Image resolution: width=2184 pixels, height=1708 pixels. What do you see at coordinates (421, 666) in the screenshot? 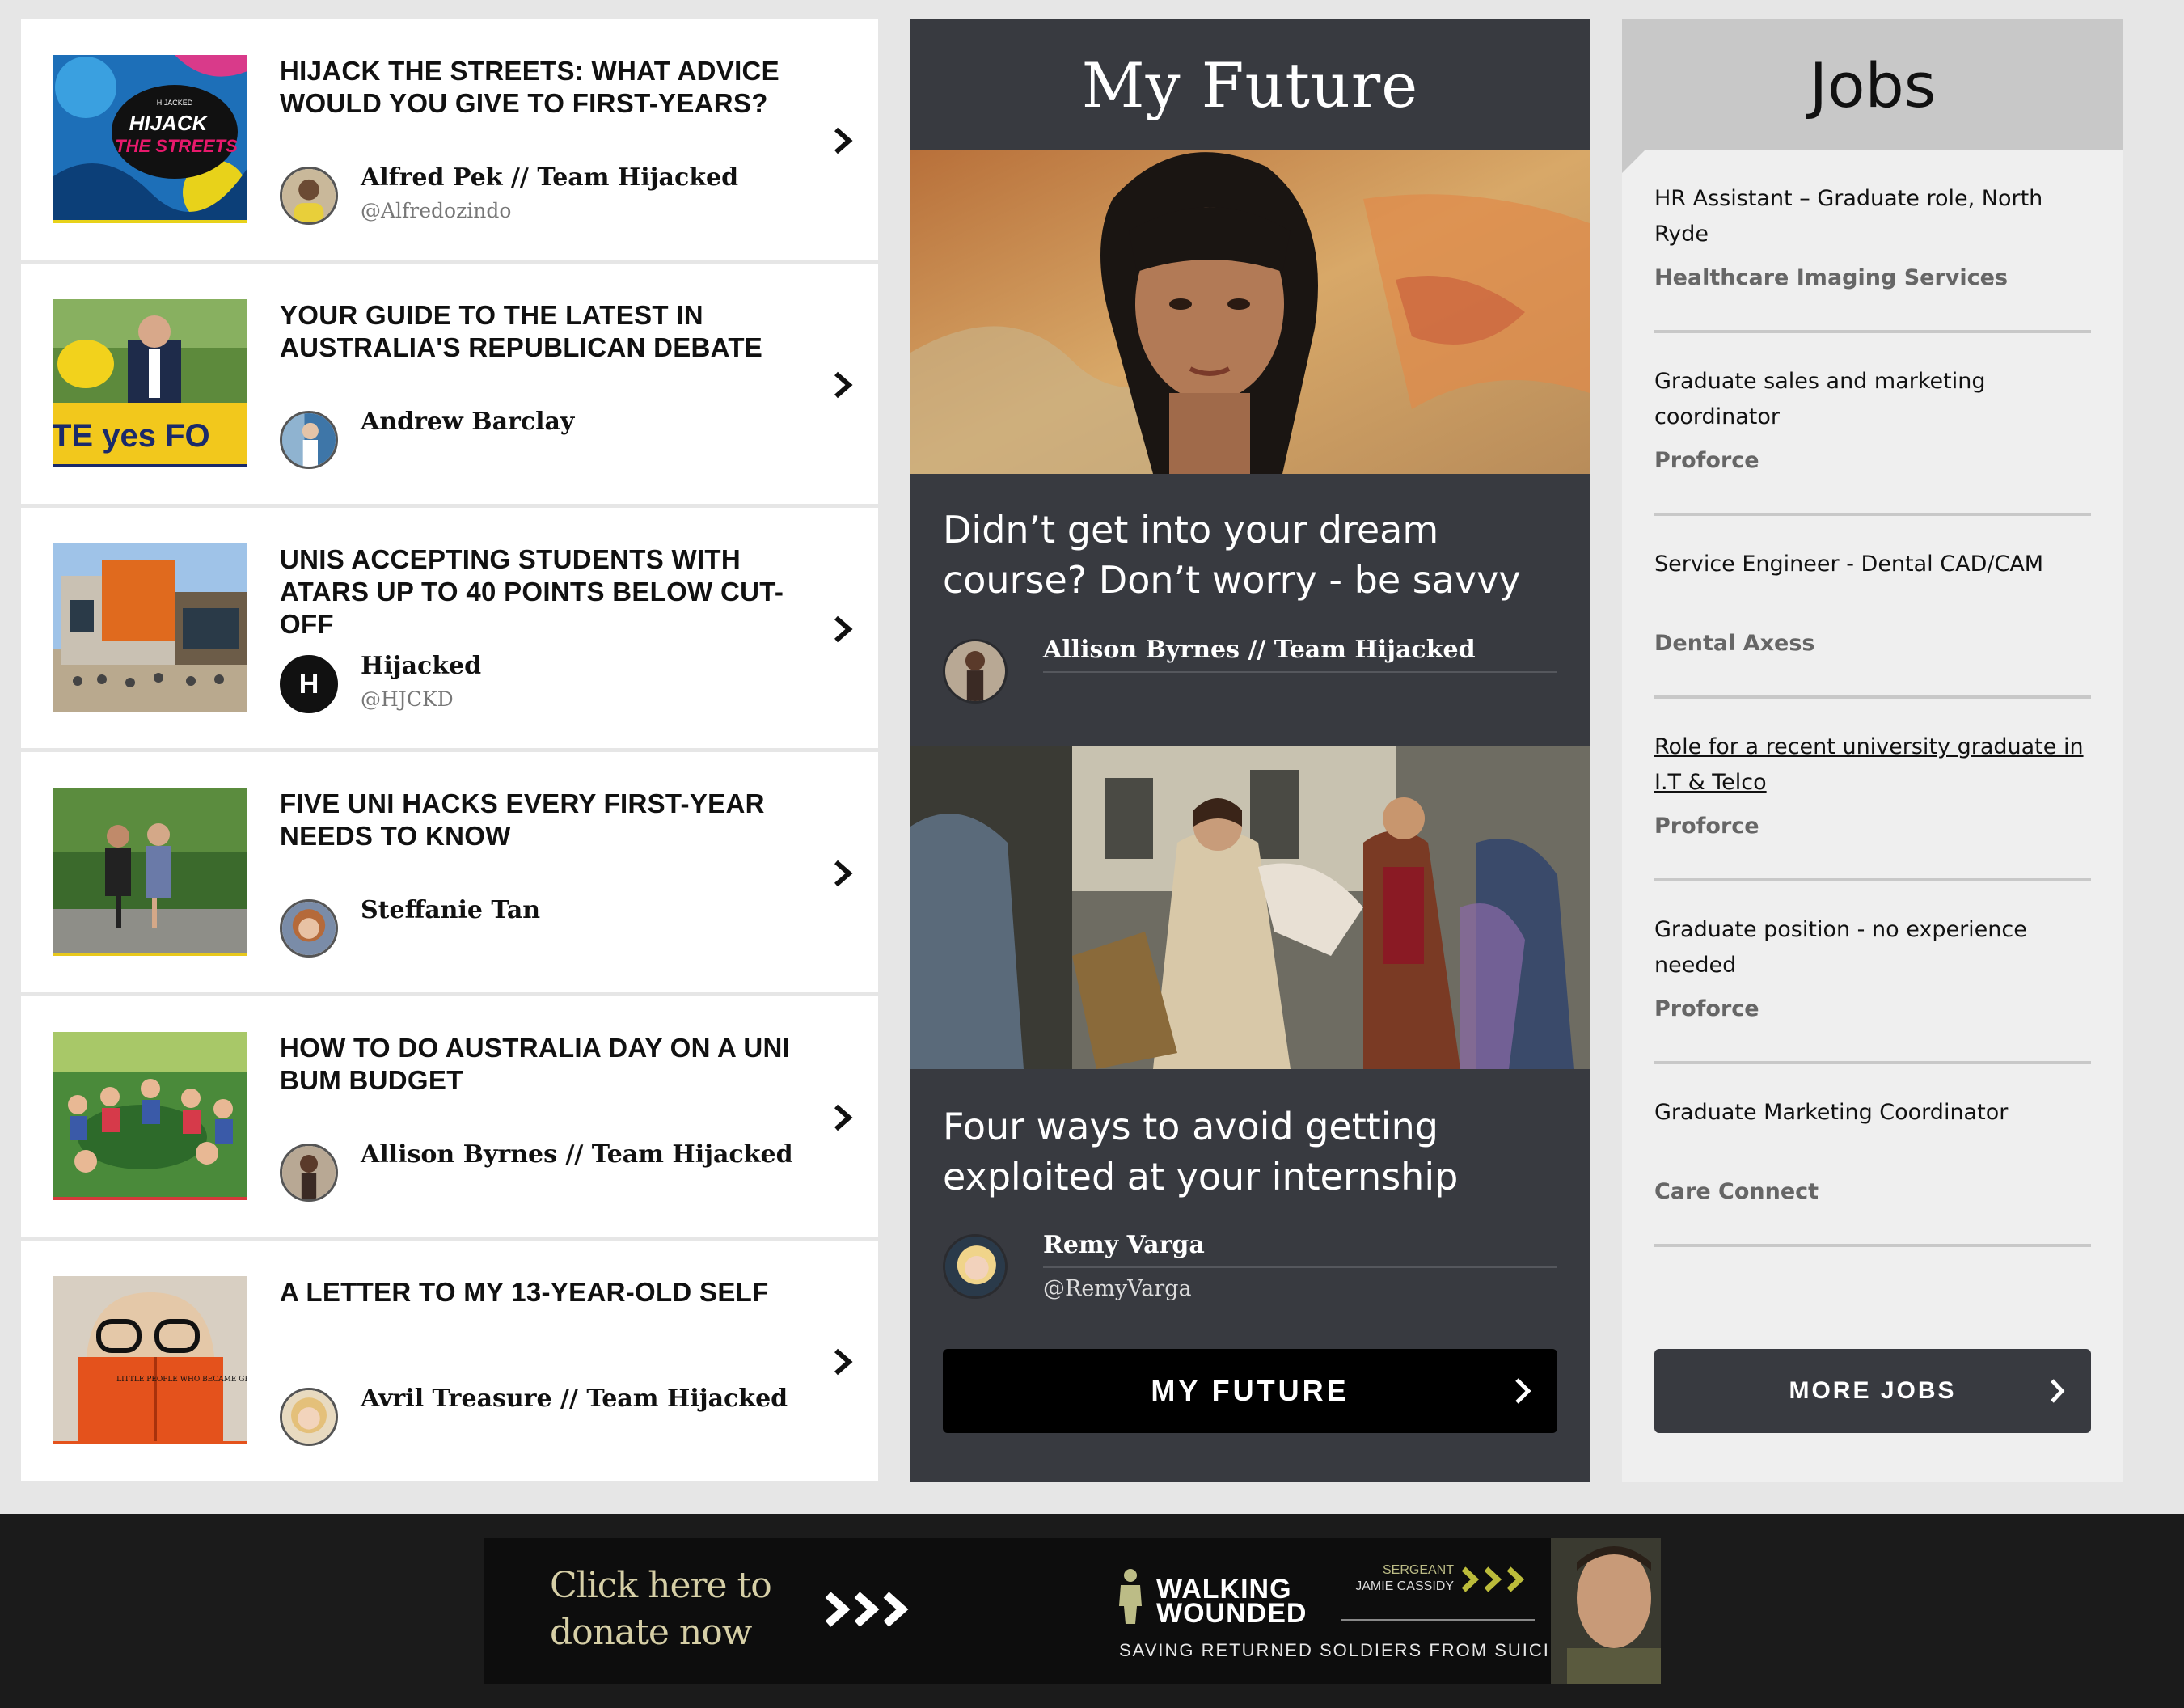
I see `article-author: Hijacked` at bounding box center [421, 666].